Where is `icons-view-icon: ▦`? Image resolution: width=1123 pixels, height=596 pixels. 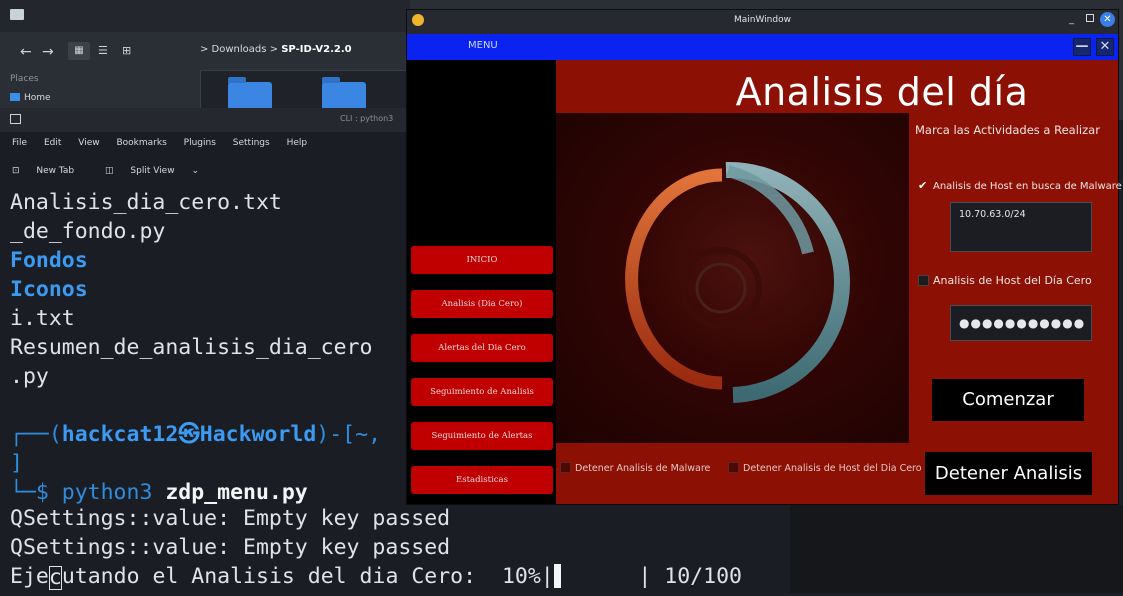
icons-view-icon: ▦ is located at coordinates (79, 51).